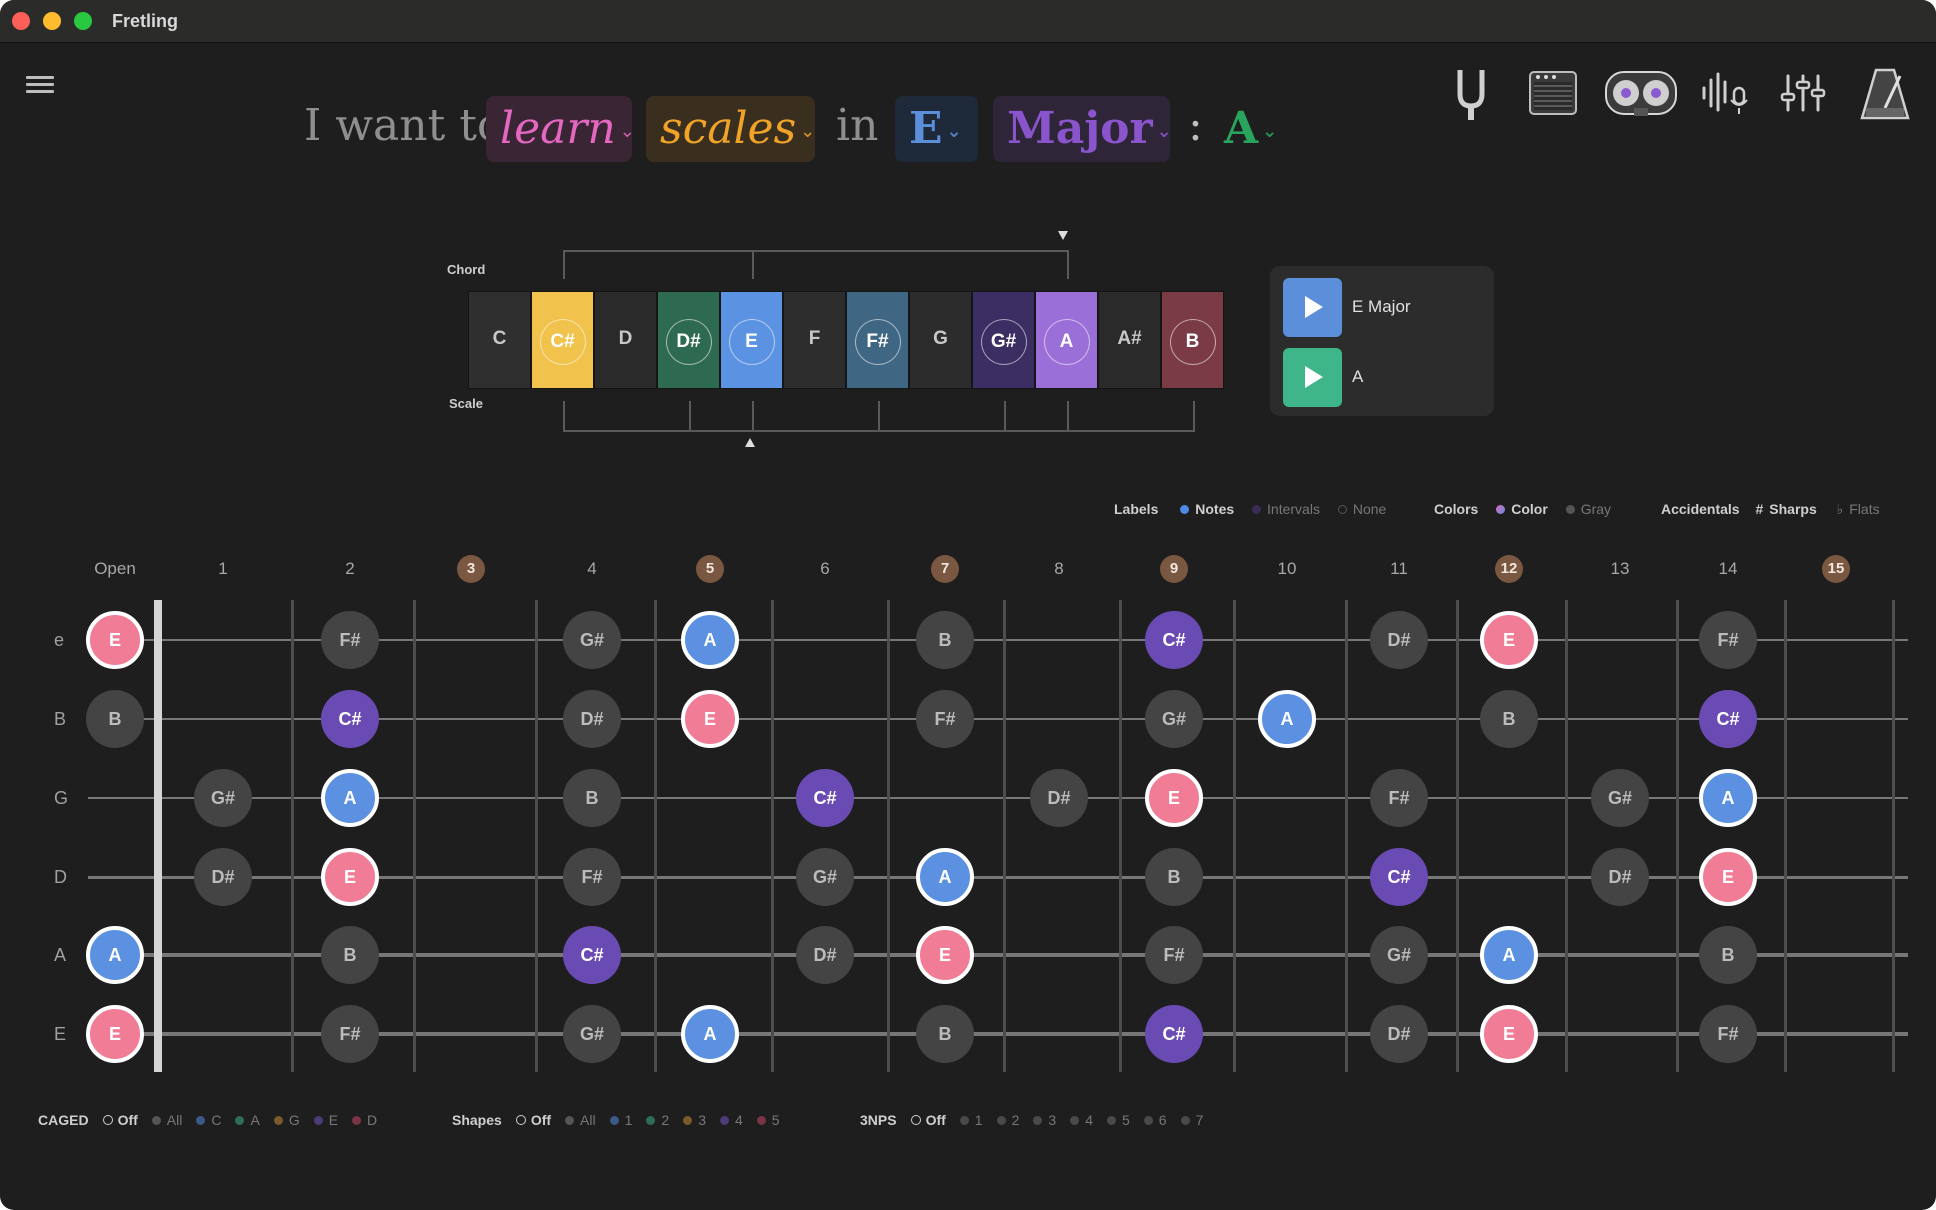 This screenshot has width=1936, height=1210. What do you see at coordinates (21, 21) in the screenshot?
I see `close-window-button` at bounding box center [21, 21].